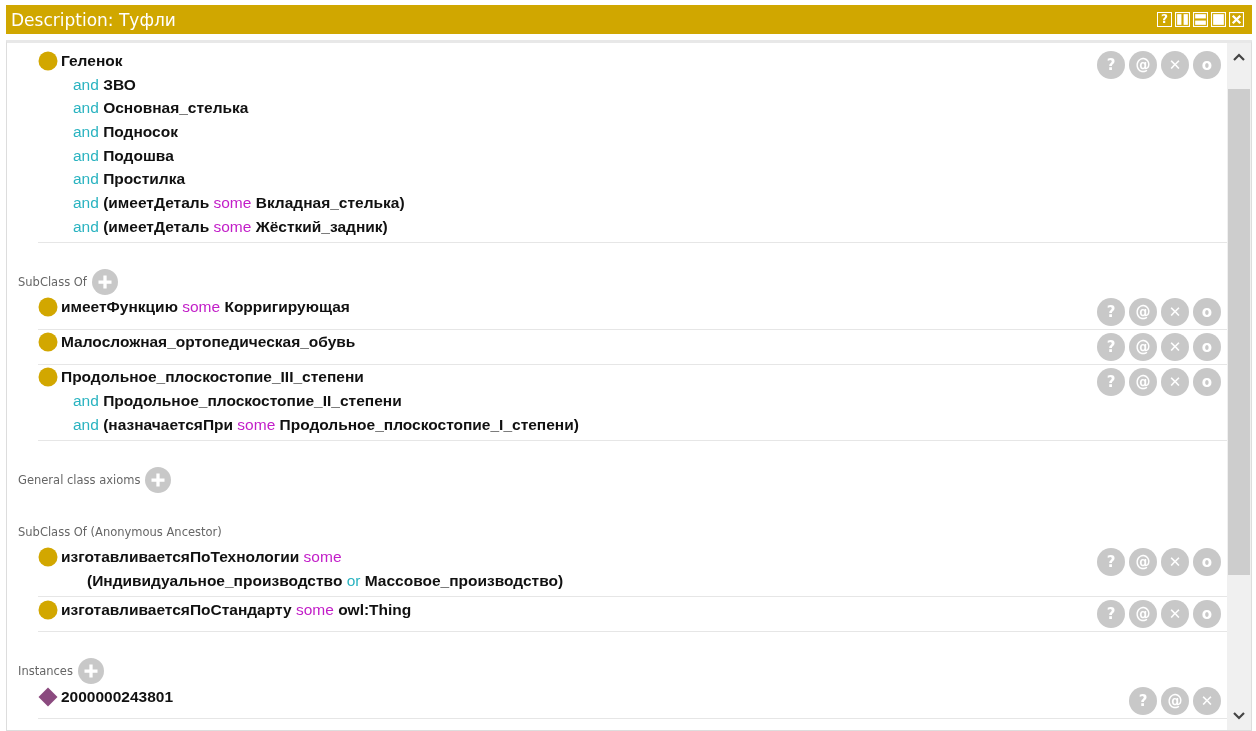  I want to click on expression-line: 2000000243801, so click(117, 696).